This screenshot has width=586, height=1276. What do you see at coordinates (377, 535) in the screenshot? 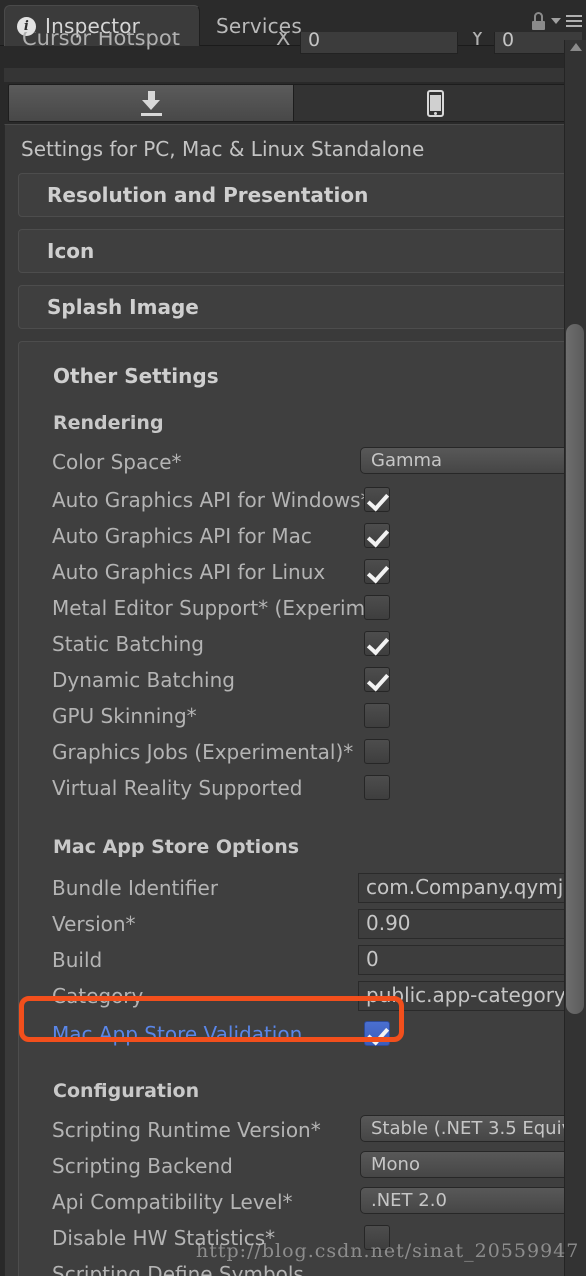
I see `checkbox-auto-gfx-mac` at bounding box center [377, 535].